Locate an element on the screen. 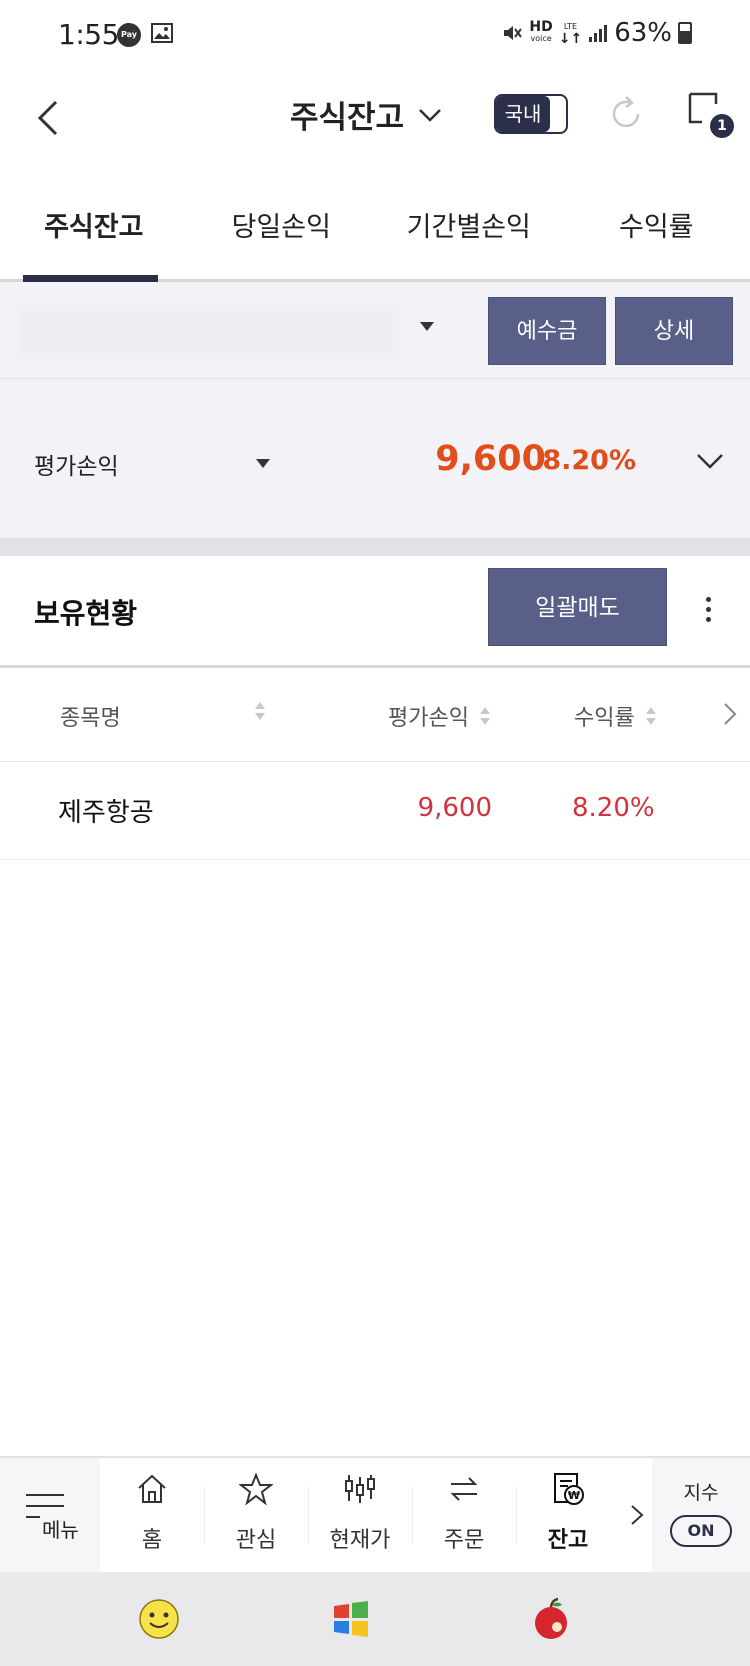 The image size is (750, 1666). menu-button: 메뉴 is located at coordinates (50, 1515).